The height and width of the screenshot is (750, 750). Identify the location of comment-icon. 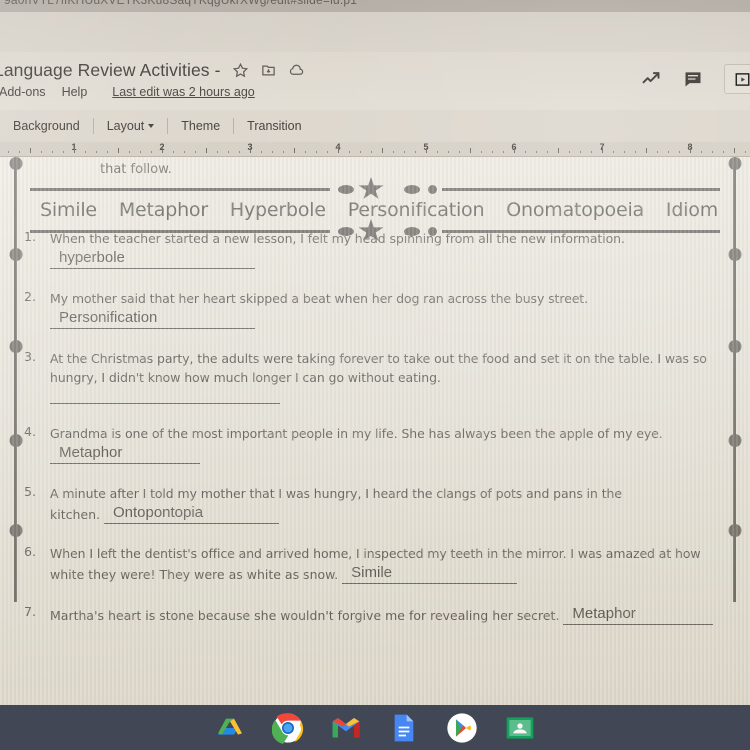
(693, 79).